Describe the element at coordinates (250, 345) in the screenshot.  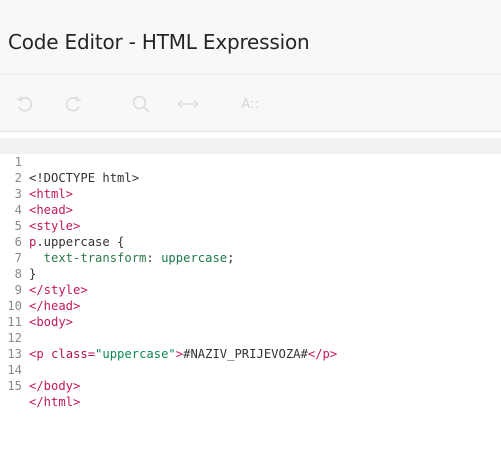
I see `code-line: 13` at that location.